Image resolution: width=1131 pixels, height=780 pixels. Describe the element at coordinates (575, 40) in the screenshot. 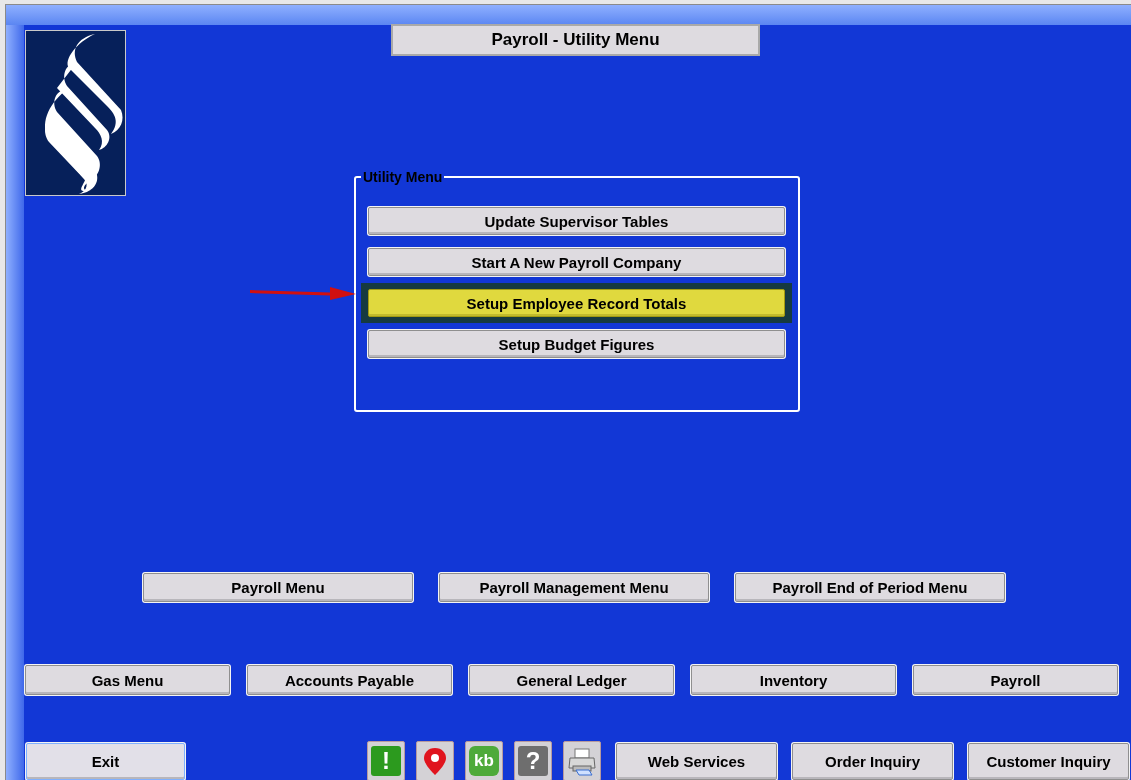

I see `window-title: Payroll - Utility Menu` at that location.